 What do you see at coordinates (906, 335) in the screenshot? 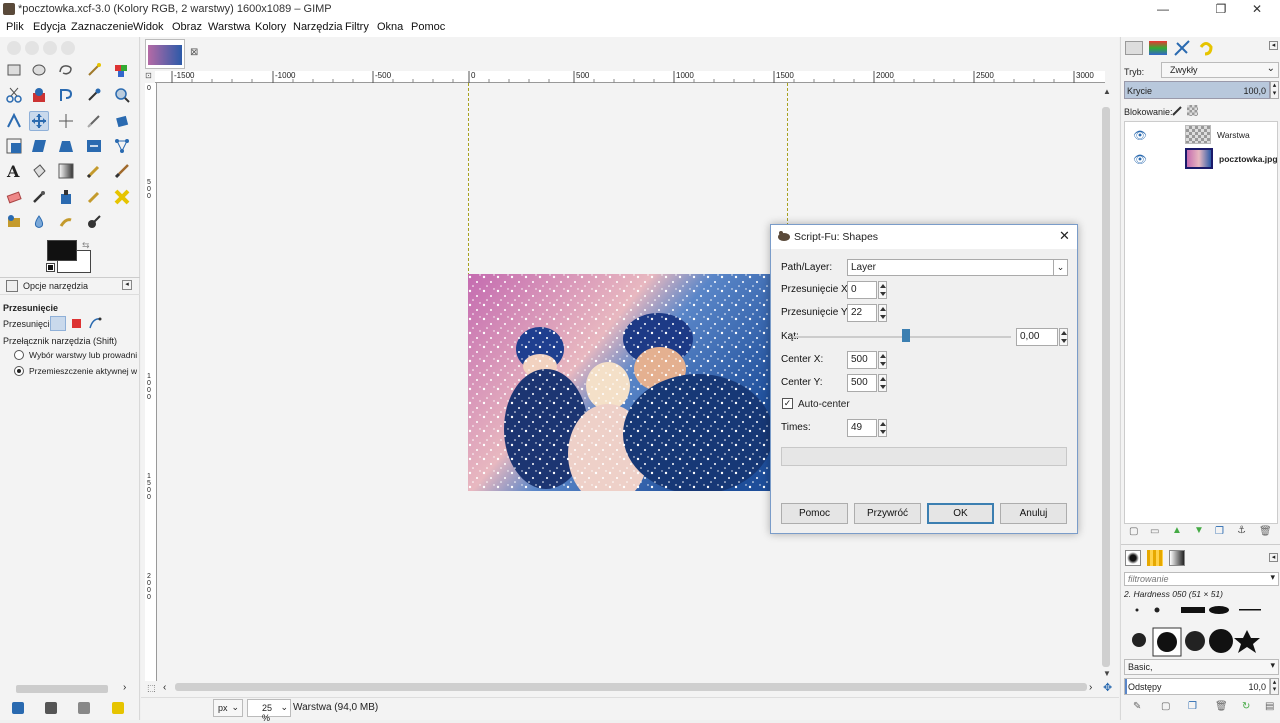
I see `angle-slider-thumb` at bounding box center [906, 335].